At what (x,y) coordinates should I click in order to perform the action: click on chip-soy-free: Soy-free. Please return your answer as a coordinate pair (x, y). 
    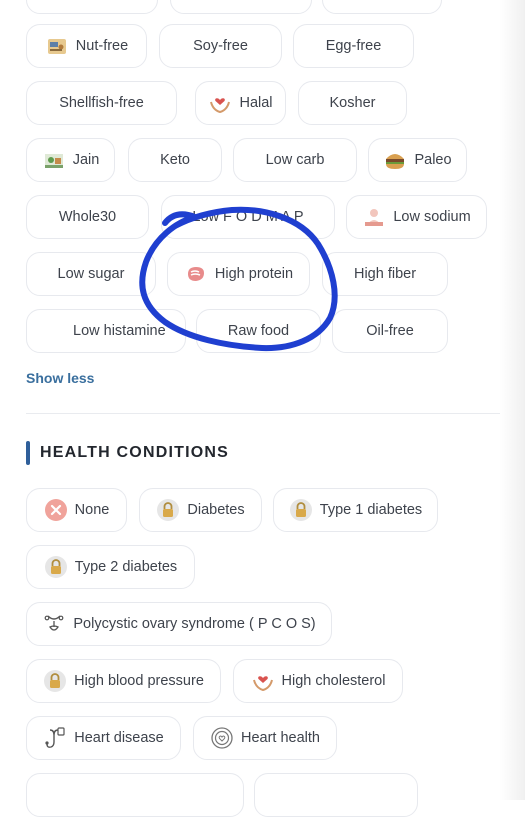
    Looking at the image, I should click on (220, 46).